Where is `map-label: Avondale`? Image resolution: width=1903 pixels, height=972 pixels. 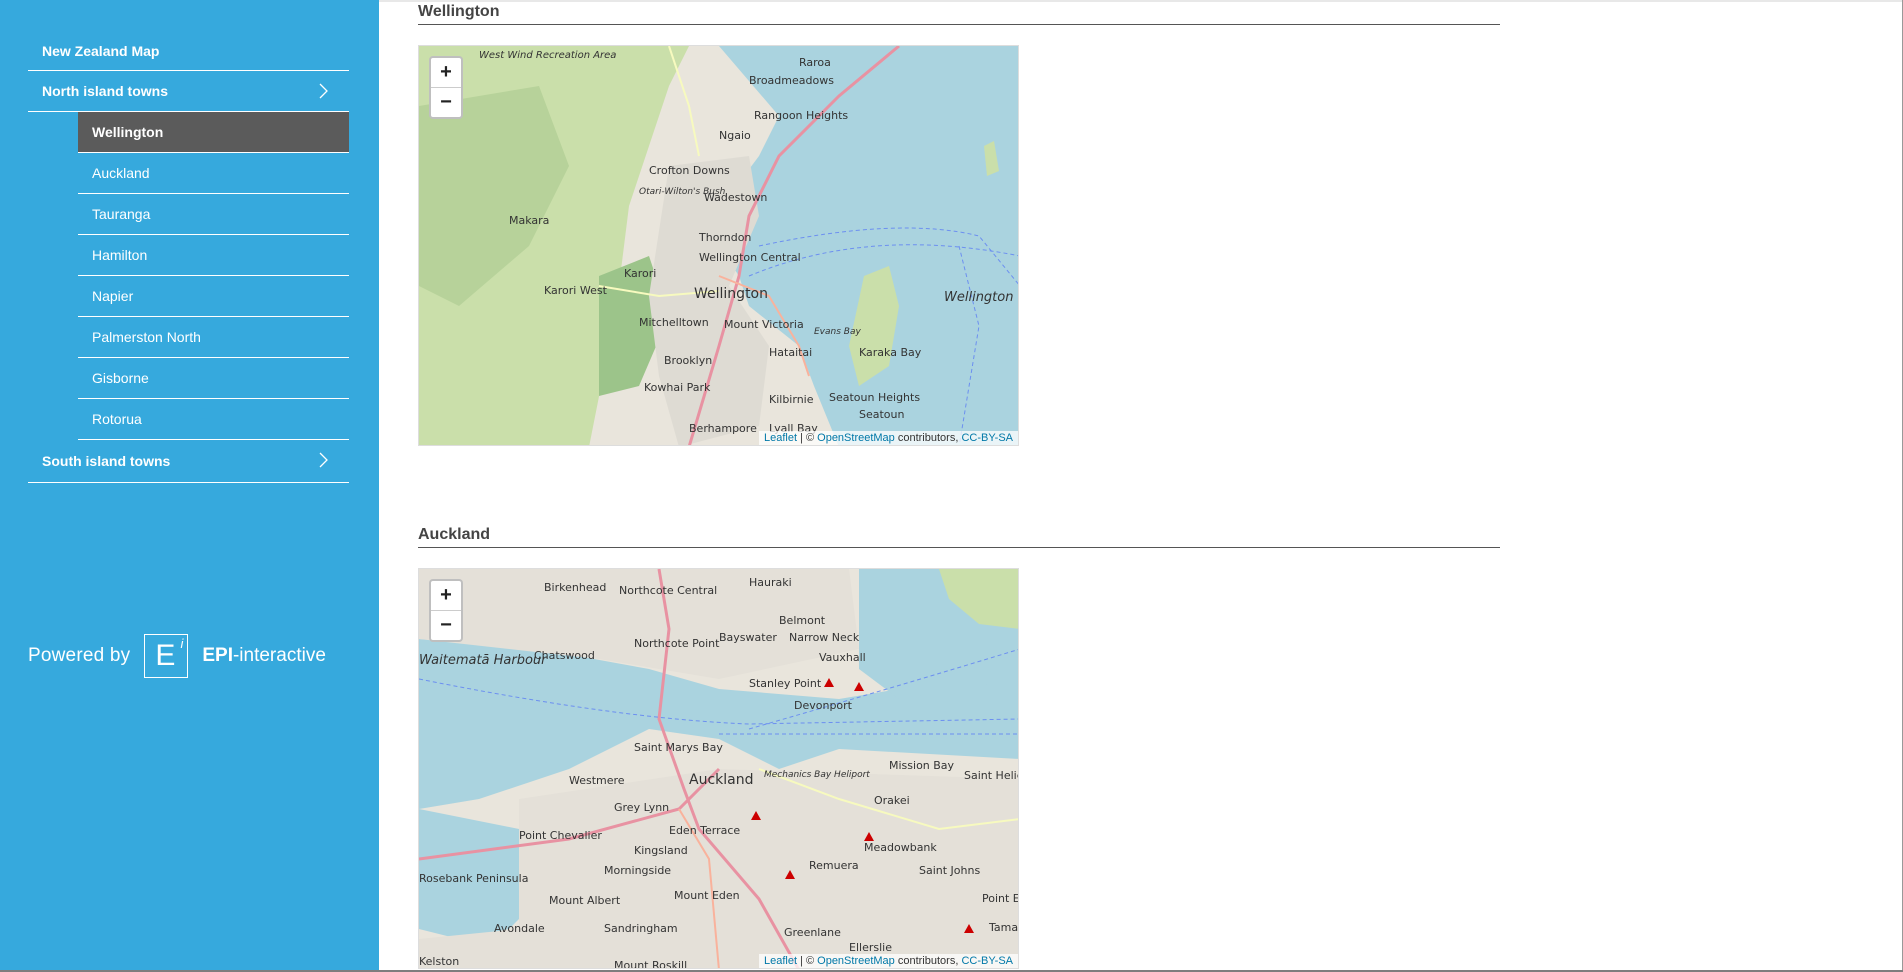
map-label: Avondale is located at coordinates (519, 928).